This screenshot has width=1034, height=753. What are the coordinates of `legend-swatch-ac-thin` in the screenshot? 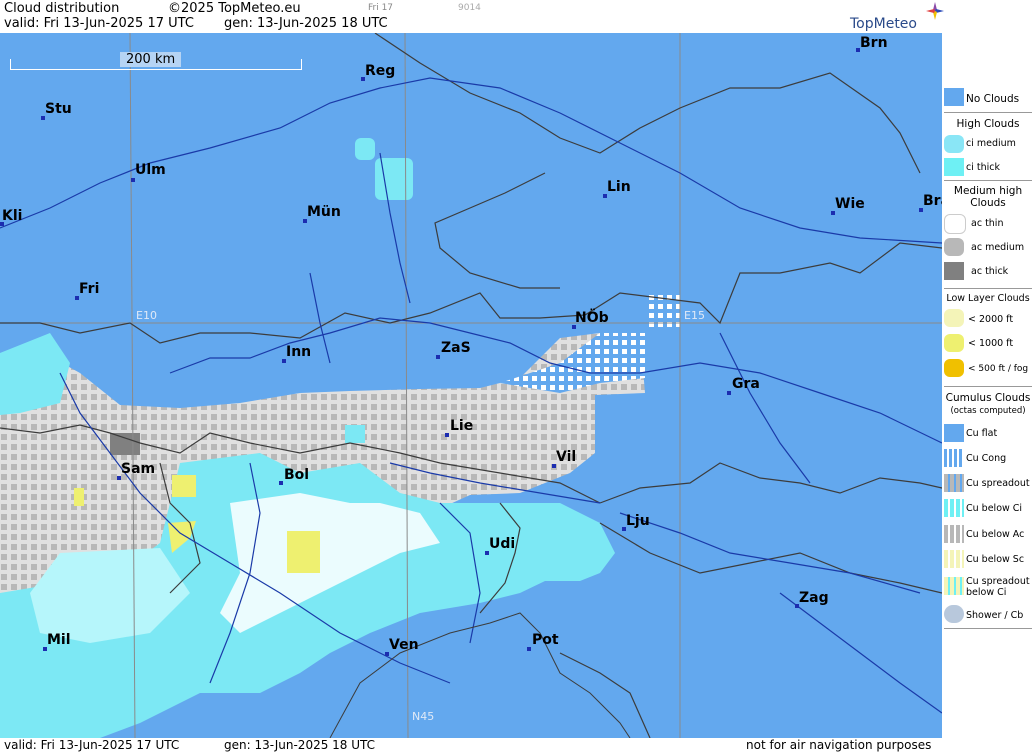 It's located at (955, 224).